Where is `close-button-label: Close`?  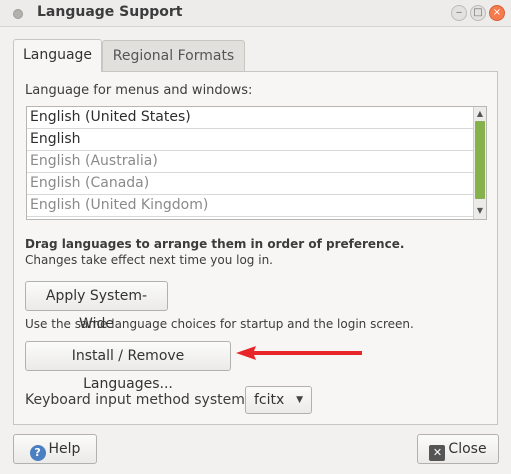 close-button-label: Close is located at coordinates (467, 449).